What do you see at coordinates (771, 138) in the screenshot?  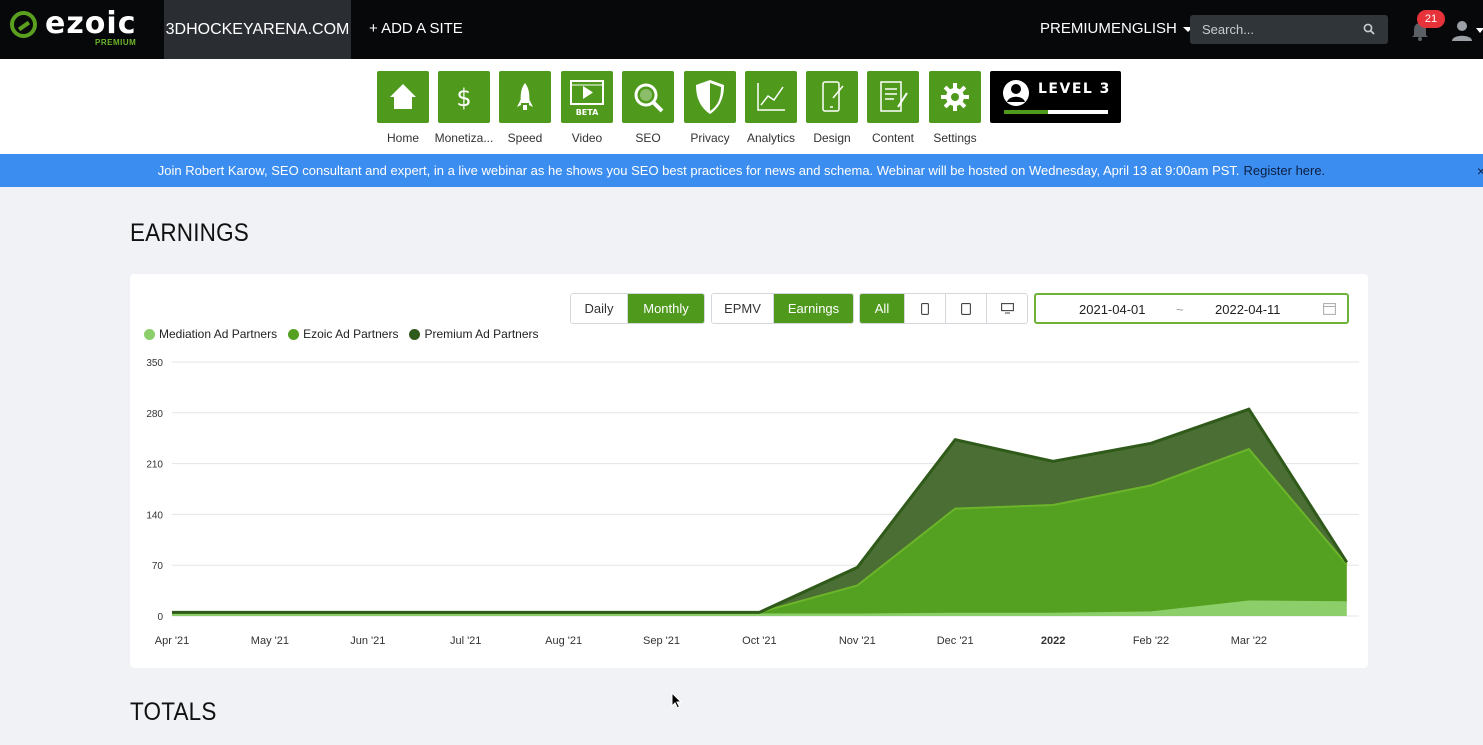 I see `nav-label: Analytics` at bounding box center [771, 138].